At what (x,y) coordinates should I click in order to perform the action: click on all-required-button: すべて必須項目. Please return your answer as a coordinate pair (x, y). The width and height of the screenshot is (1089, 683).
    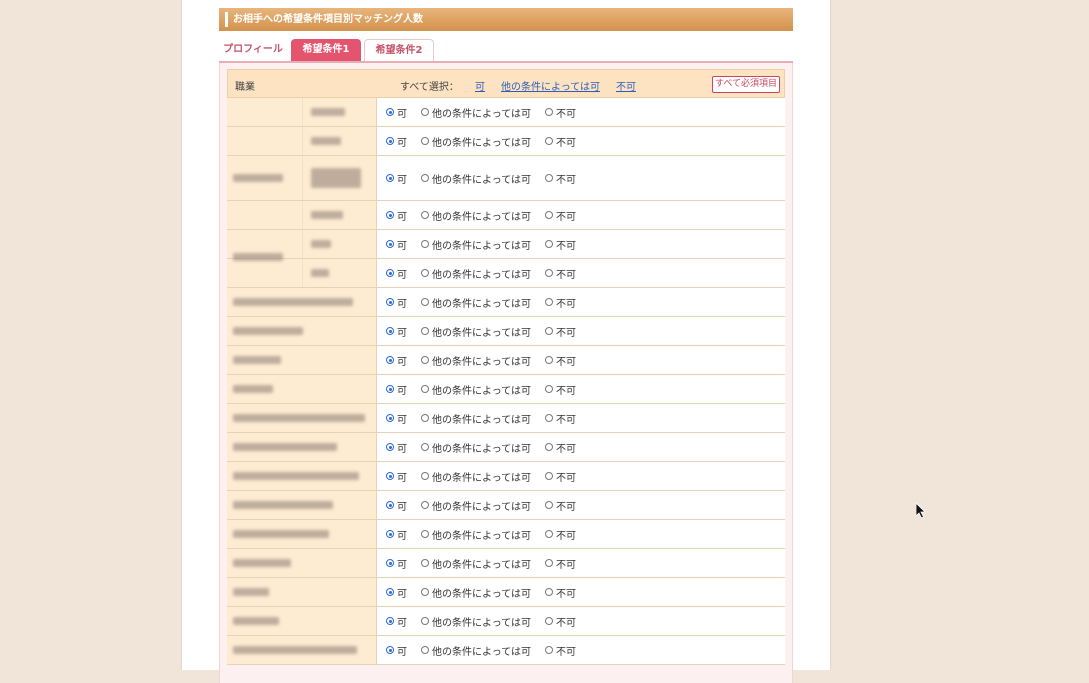
    Looking at the image, I should click on (746, 84).